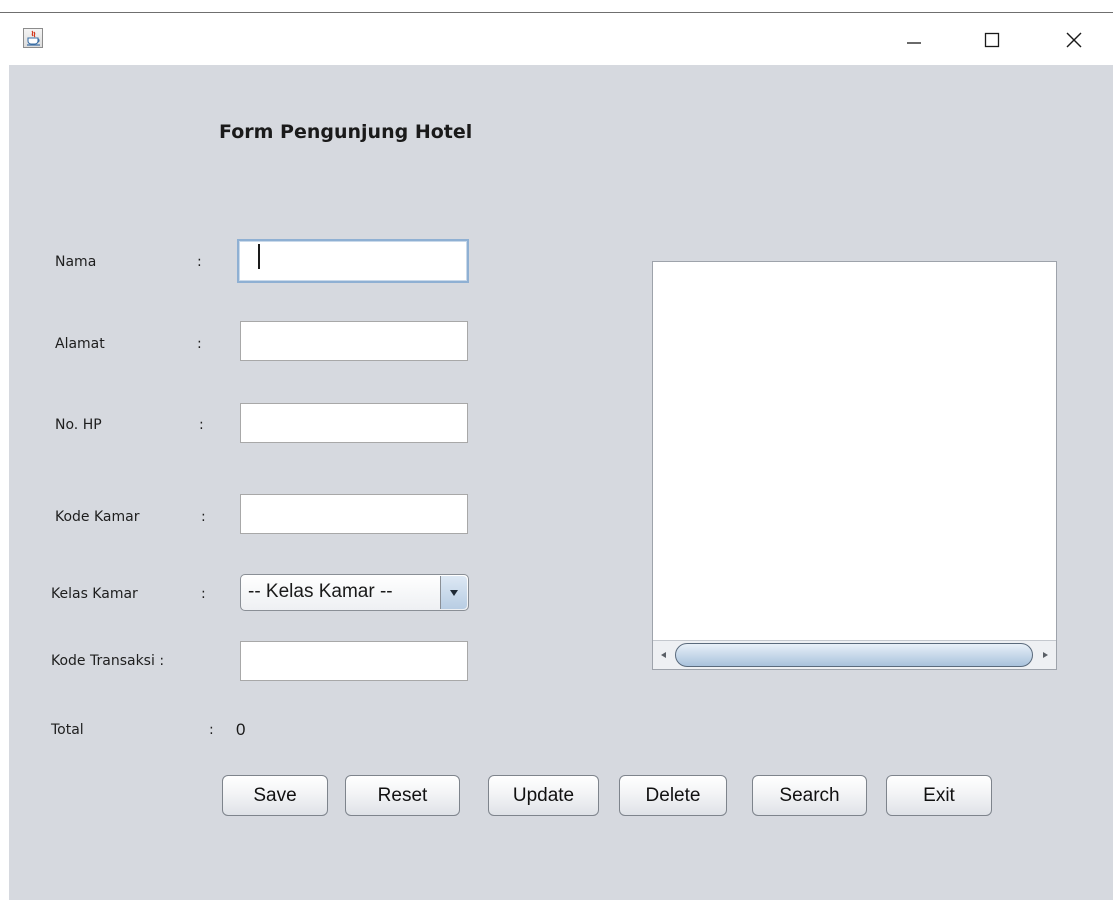  What do you see at coordinates (241, 729) in the screenshot?
I see `total-value: 0` at bounding box center [241, 729].